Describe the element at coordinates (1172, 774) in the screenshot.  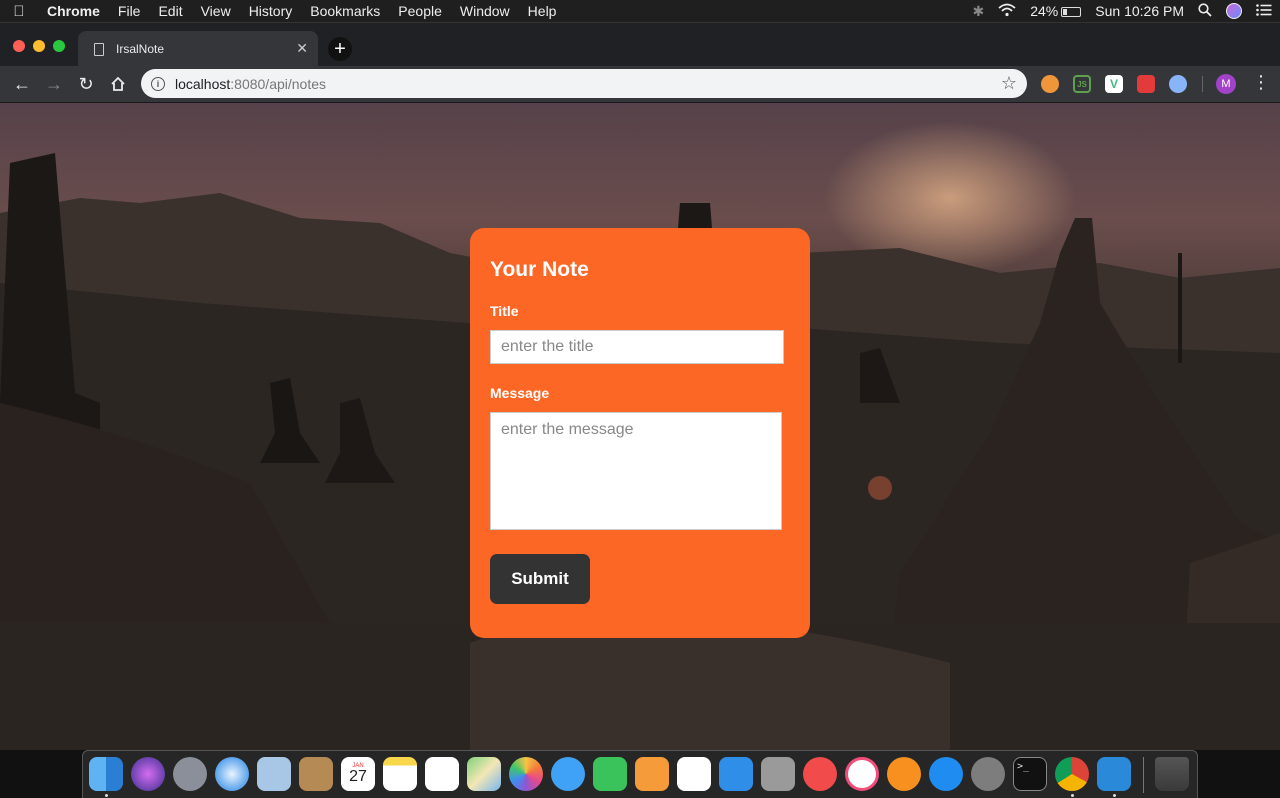
I see `trash-icon` at that location.